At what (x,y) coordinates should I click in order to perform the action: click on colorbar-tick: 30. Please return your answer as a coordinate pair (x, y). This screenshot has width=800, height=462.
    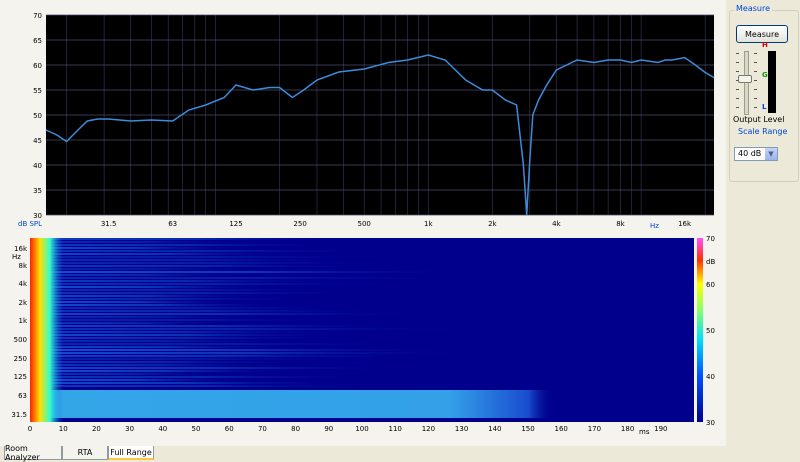
    Looking at the image, I should click on (710, 423).